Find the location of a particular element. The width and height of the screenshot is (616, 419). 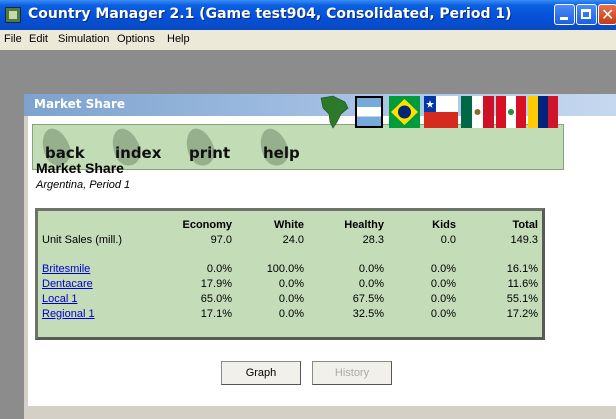

mexico-flag-icon is located at coordinates (477, 112).